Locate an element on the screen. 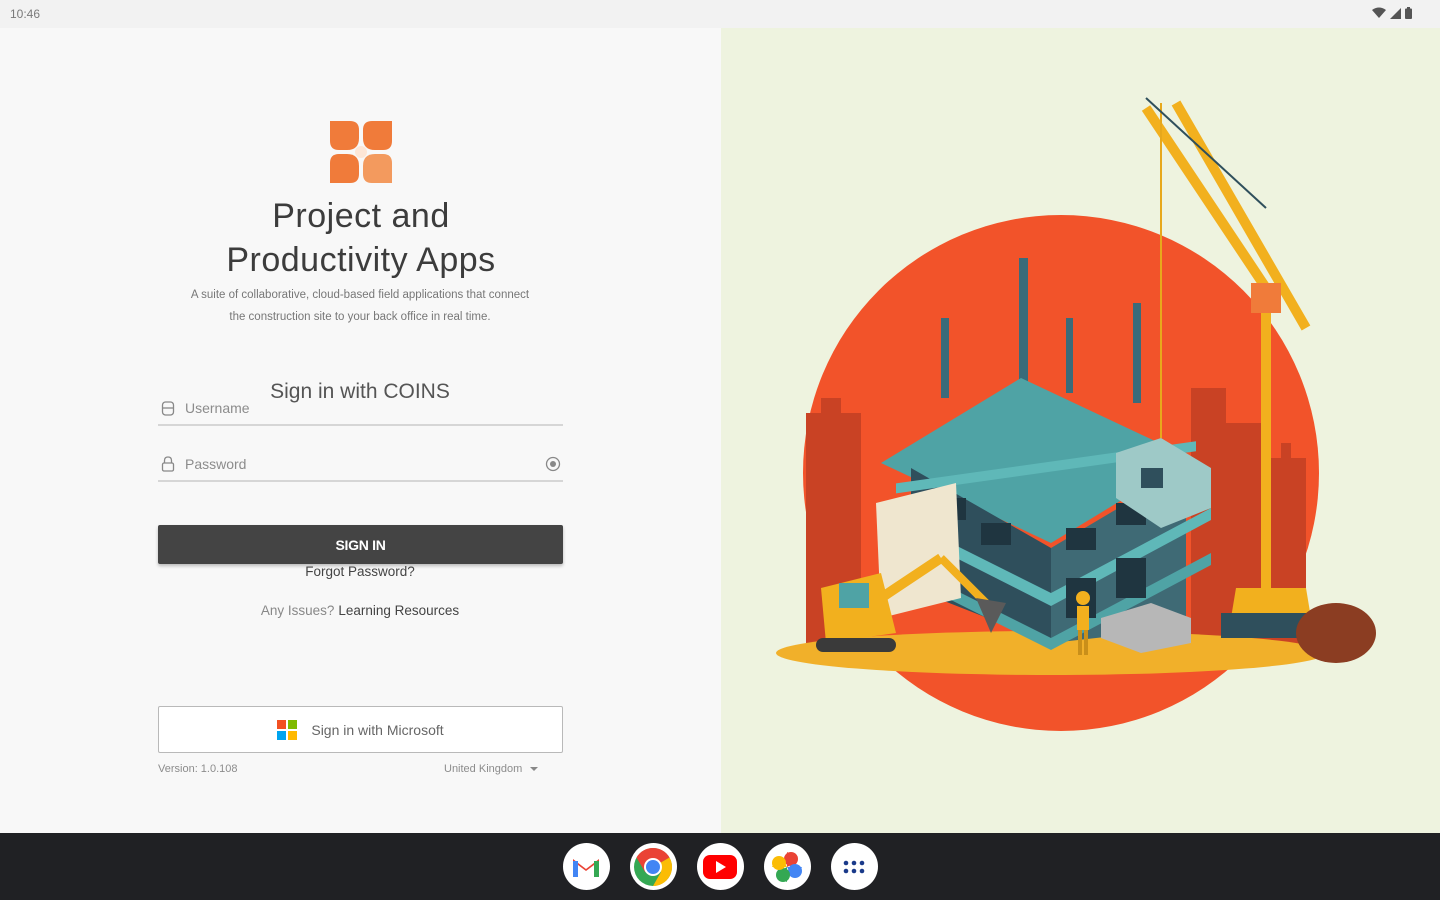 The height and width of the screenshot is (900, 1440). forgot-password-link: Forgot Password? is located at coordinates (360, 571).